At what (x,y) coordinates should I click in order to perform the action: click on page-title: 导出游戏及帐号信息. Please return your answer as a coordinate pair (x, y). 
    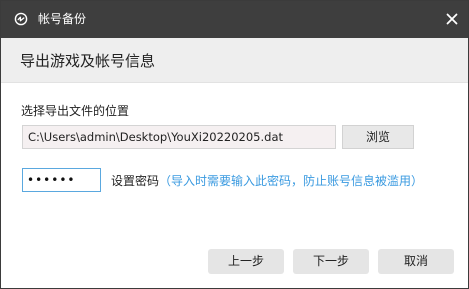
    Looking at the image, I should click on (88, 61).